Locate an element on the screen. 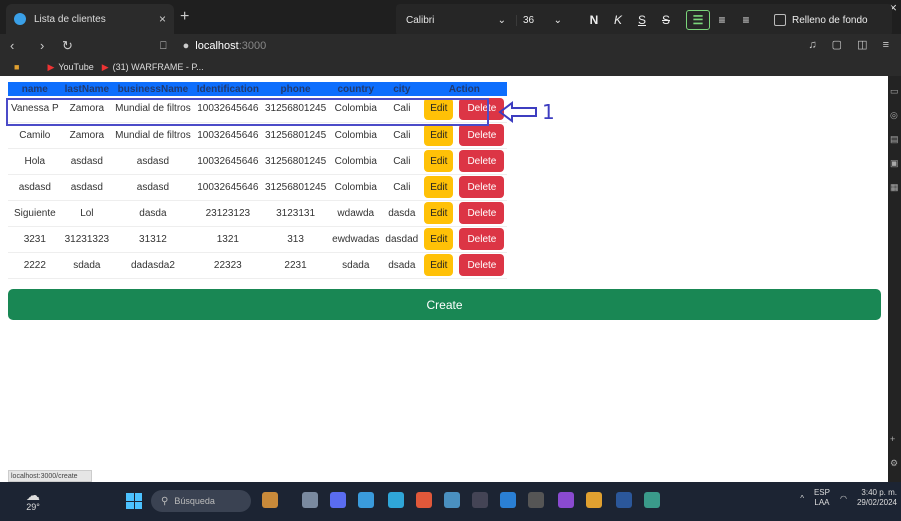  sidebar-icon: ▭ is located at coordinates (894, 91).